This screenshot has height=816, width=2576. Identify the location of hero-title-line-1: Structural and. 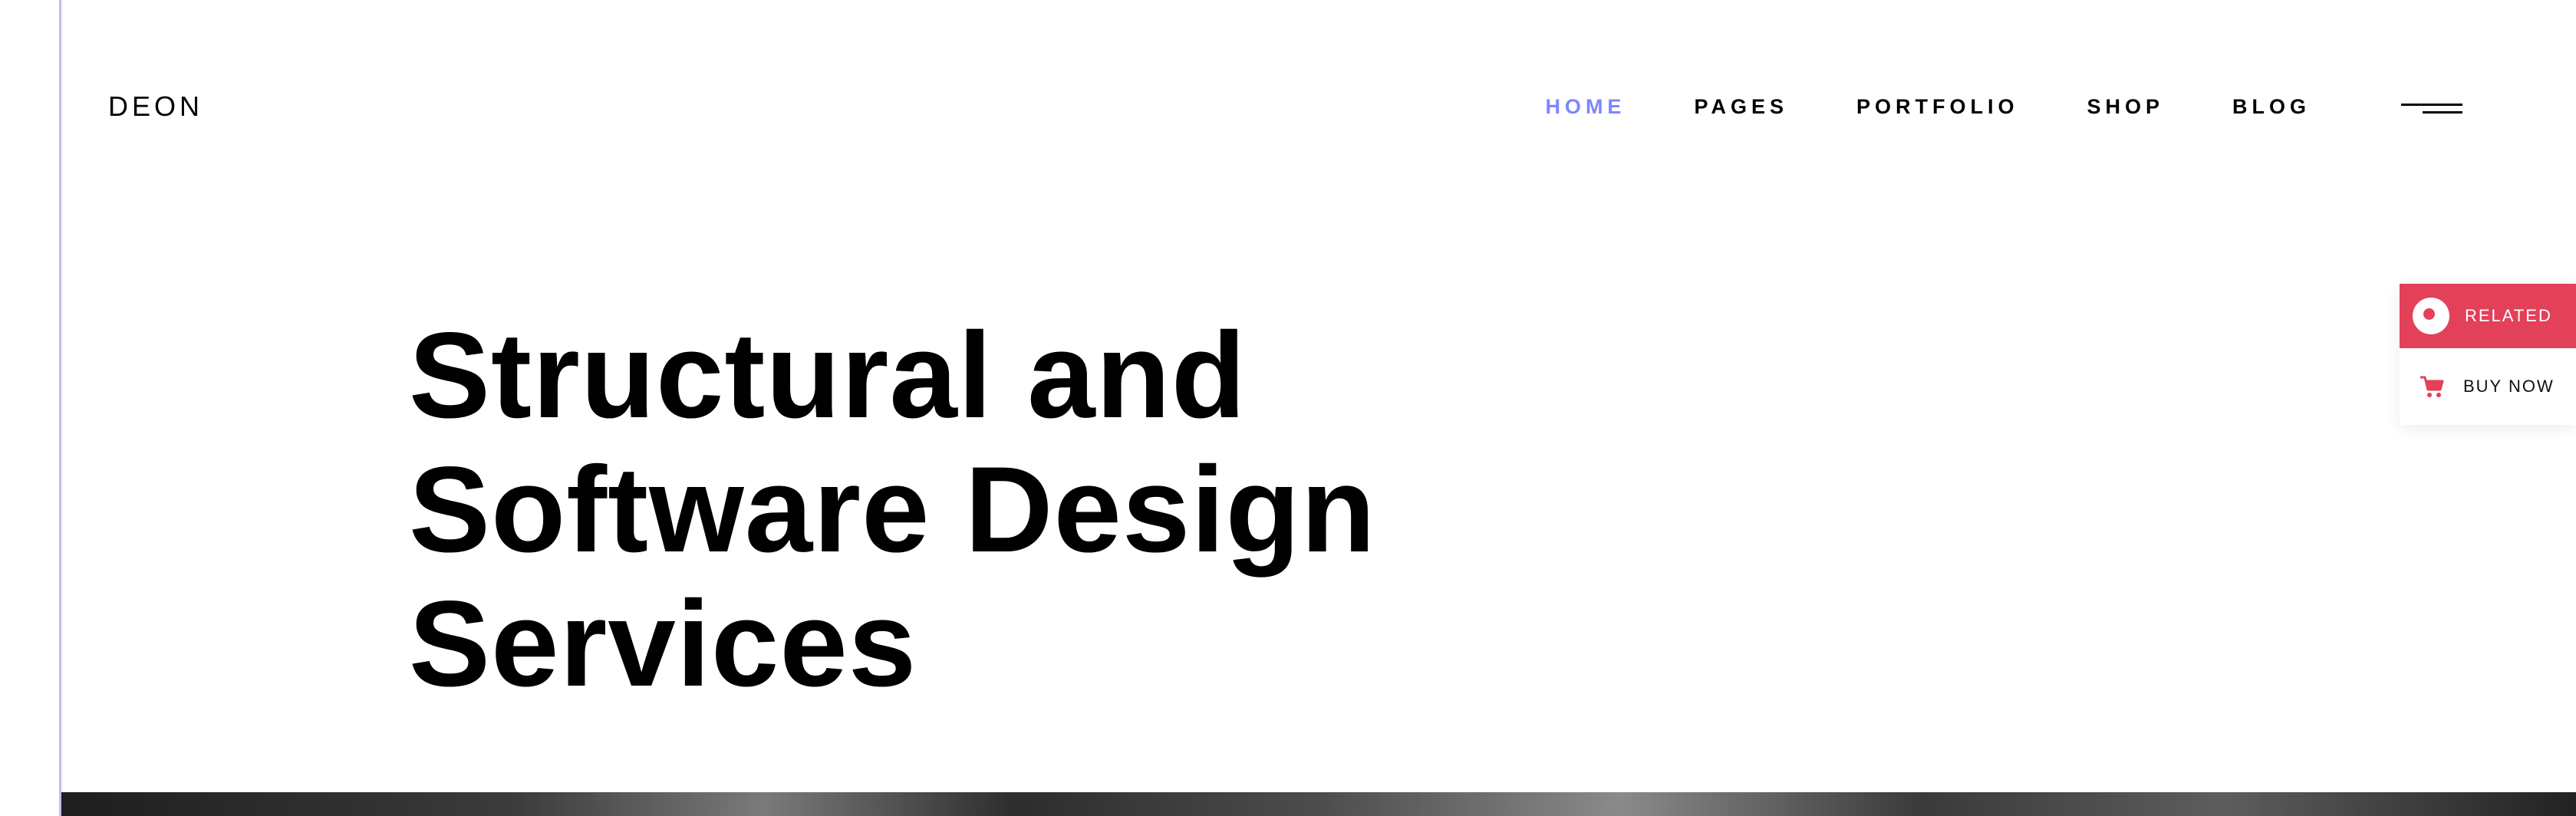
(828, 374).